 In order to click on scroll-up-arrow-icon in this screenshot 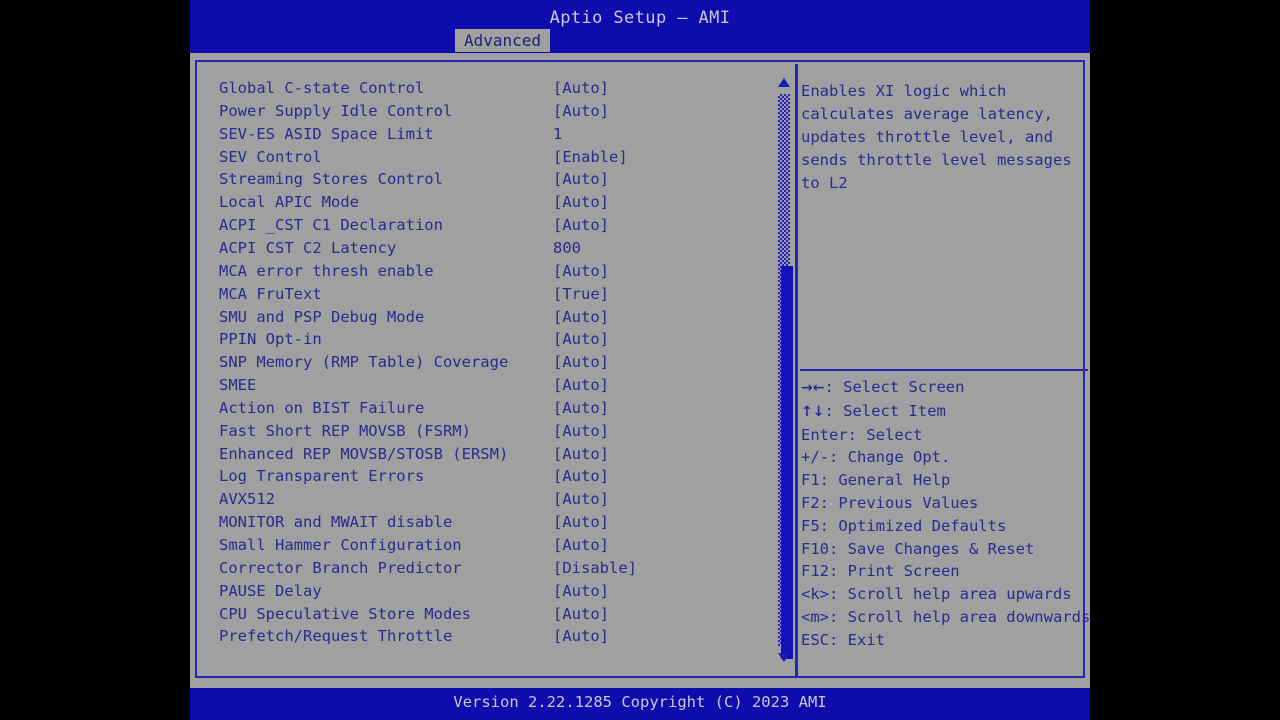, I will do `click(784, 82)`.